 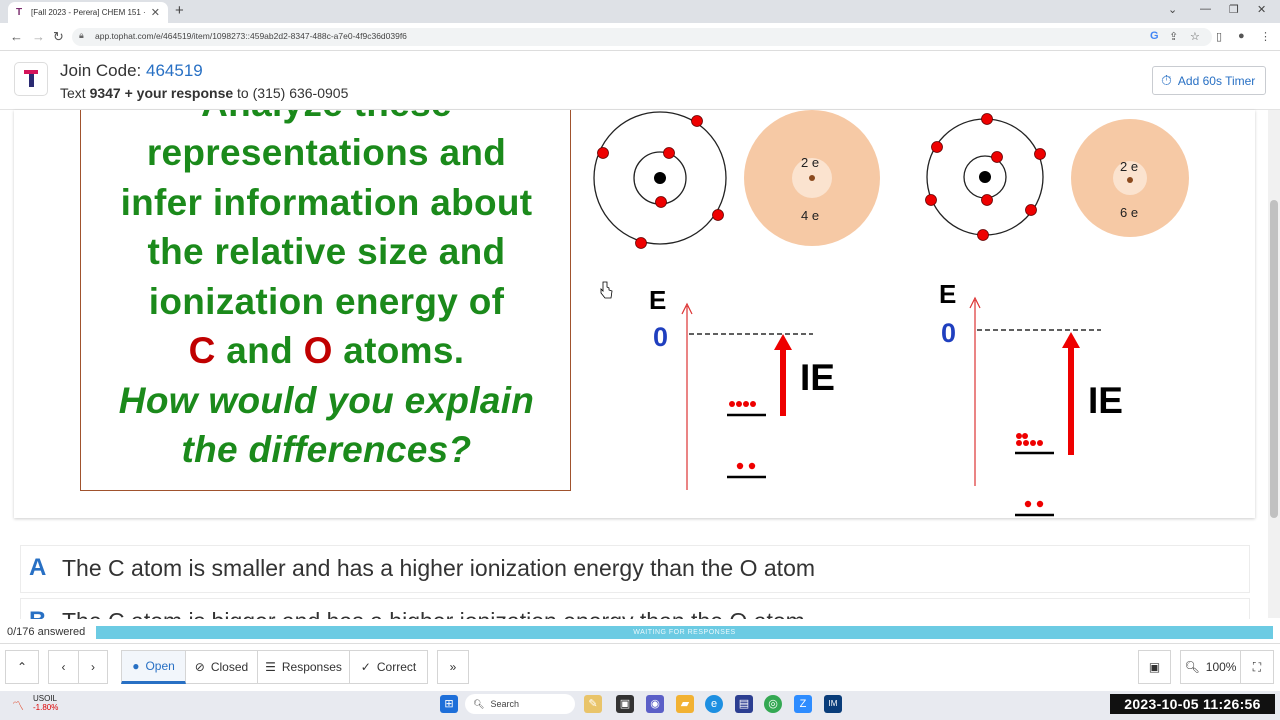 What do you see at coordinates (684, 632) in the screenshot?
I see `waiting-status: WAITING FOR RESPONSES` at bounding box center [684, 632].